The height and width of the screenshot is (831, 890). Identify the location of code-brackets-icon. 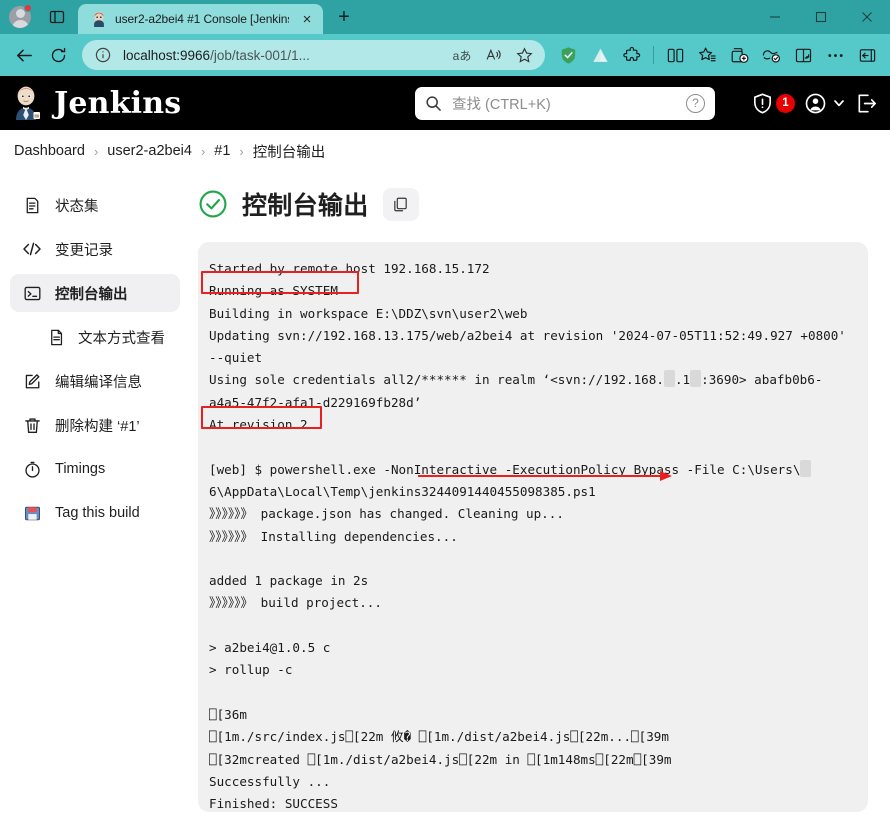
(32, 249).